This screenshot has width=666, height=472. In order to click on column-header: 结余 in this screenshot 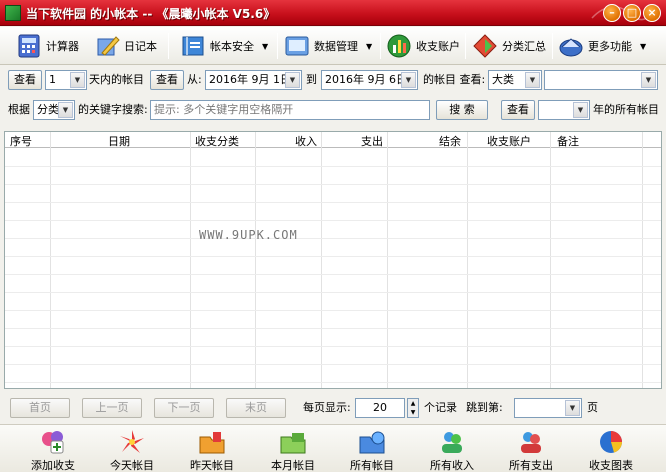, I will do `click(450, 141)`.